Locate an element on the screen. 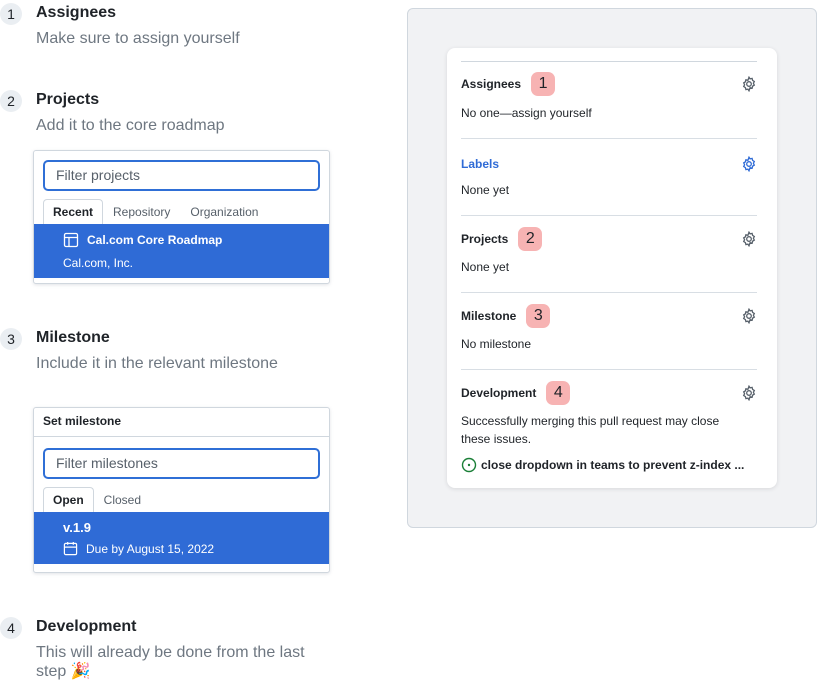  milestone-header: Set milestone is located at coordinates (181, 422).